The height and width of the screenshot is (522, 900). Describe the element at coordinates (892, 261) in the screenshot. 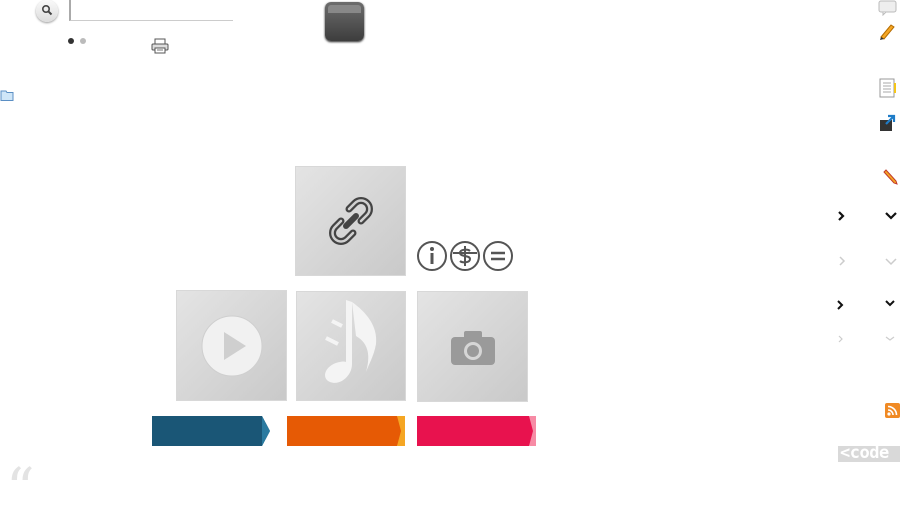

I see `chevron-down-light-icon` at that location.